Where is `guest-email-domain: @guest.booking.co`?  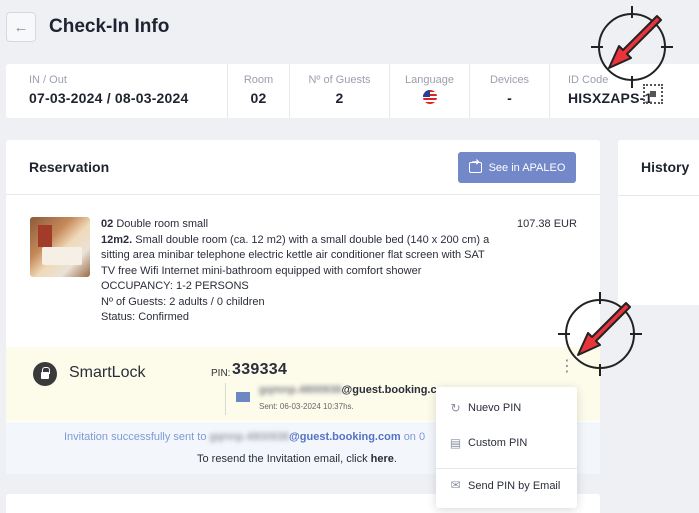 guest-email-domain: @guest.booking.co is located at coordinates (392, 390).